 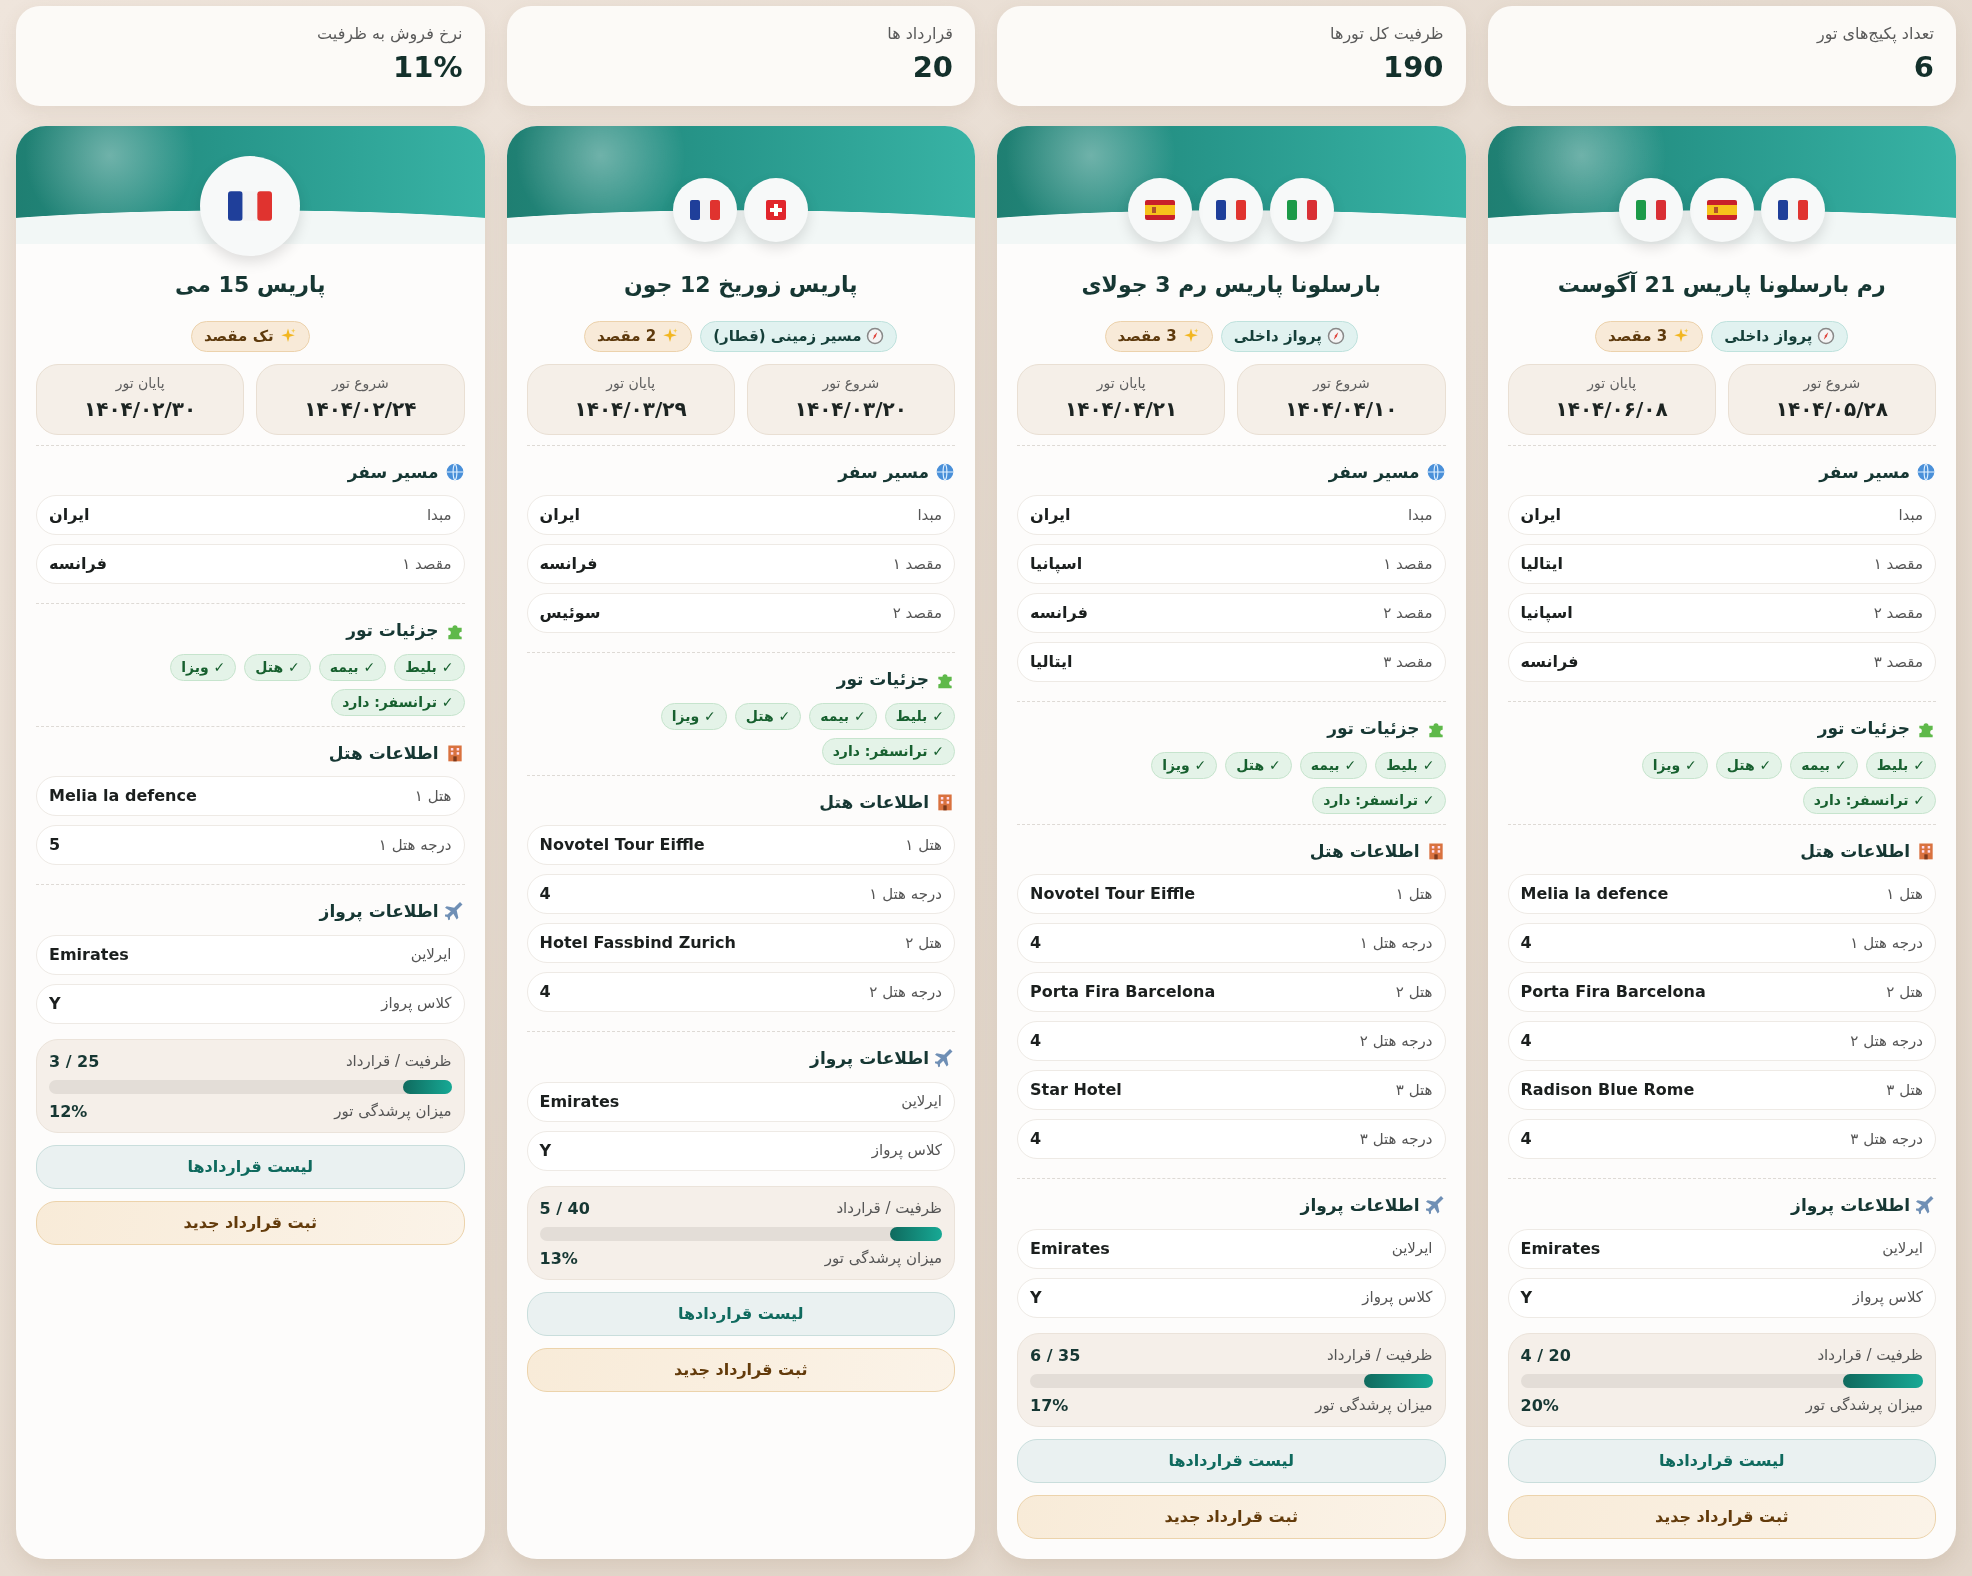 What do you see at coordinates (427, 67) in the screenshot?
I see `stat-value: 11%` at bounding box center [427, 67].